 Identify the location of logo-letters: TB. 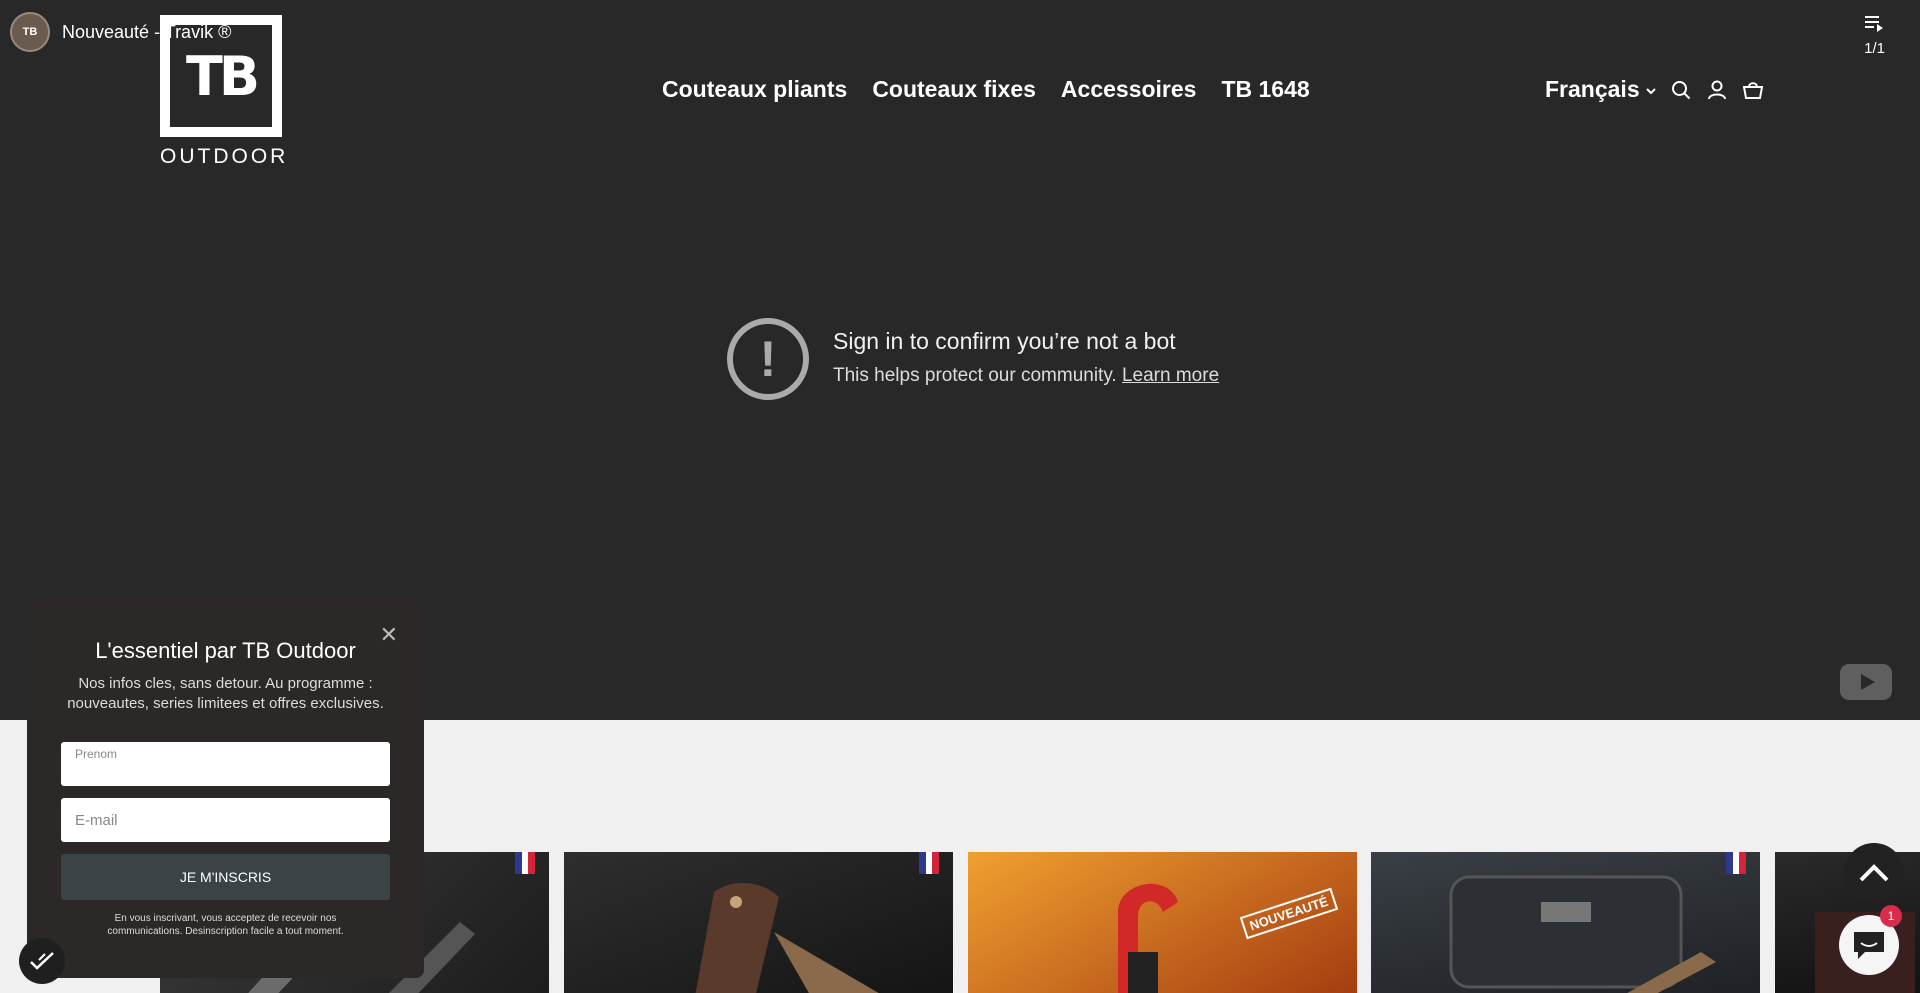
(223, 76).